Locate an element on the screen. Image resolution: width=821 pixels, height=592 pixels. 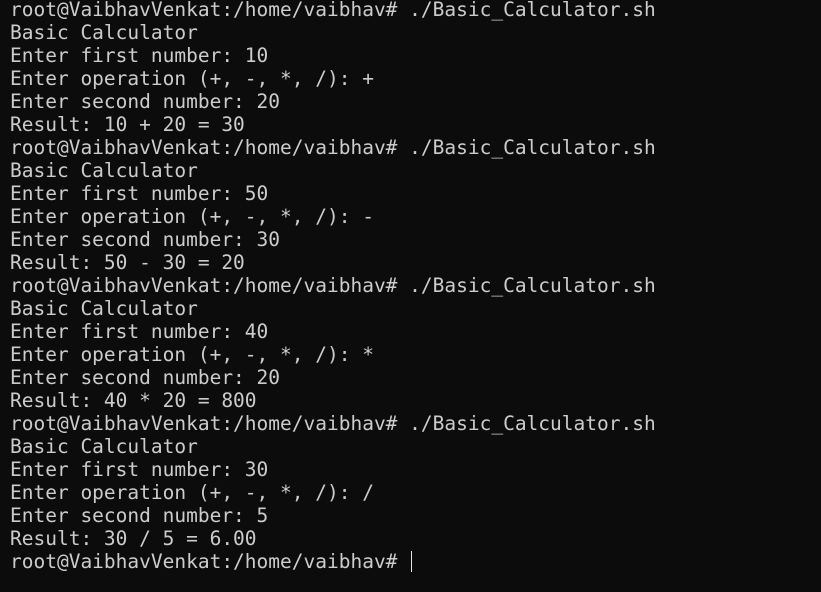
terminal-line: Enter operation (+, -, *, /): * is located at coordinates (192, 354).